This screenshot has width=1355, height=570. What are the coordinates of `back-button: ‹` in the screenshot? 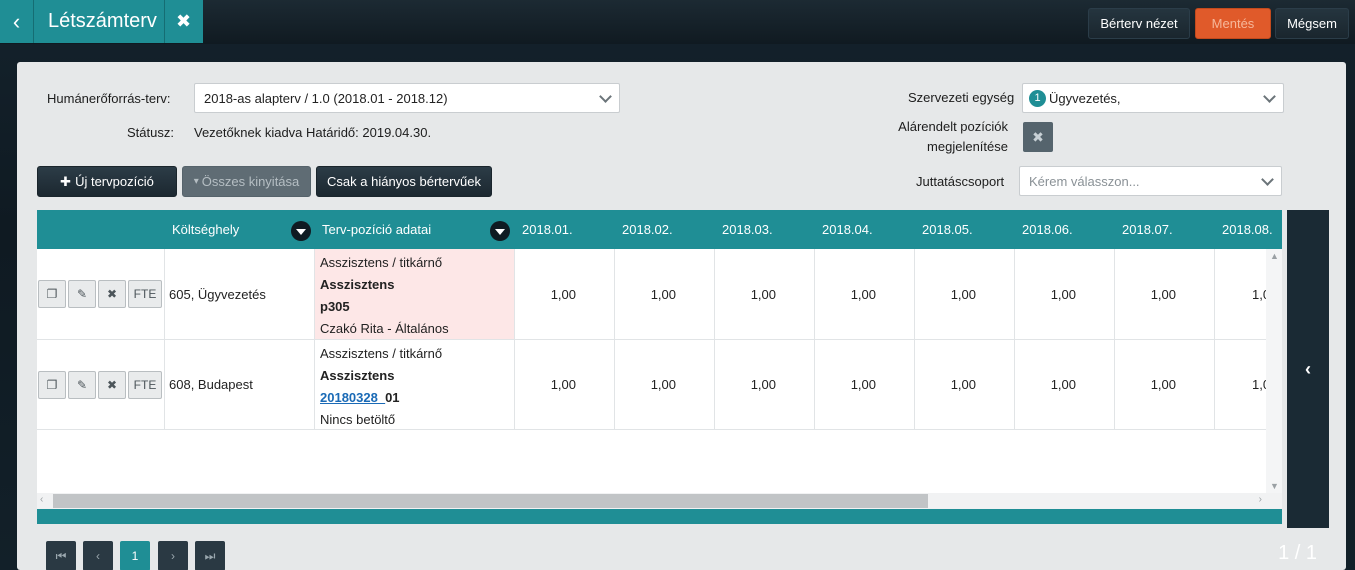 It's located at (17, 21).